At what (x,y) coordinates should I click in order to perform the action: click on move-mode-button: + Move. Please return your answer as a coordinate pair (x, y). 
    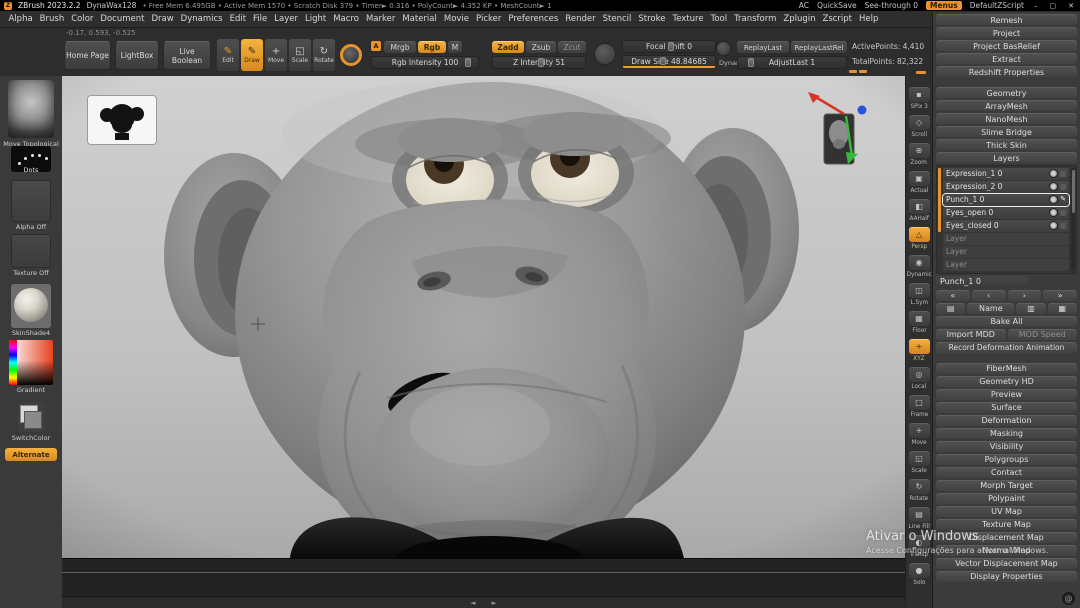
    Looking at the image, I should click on (276, 55).